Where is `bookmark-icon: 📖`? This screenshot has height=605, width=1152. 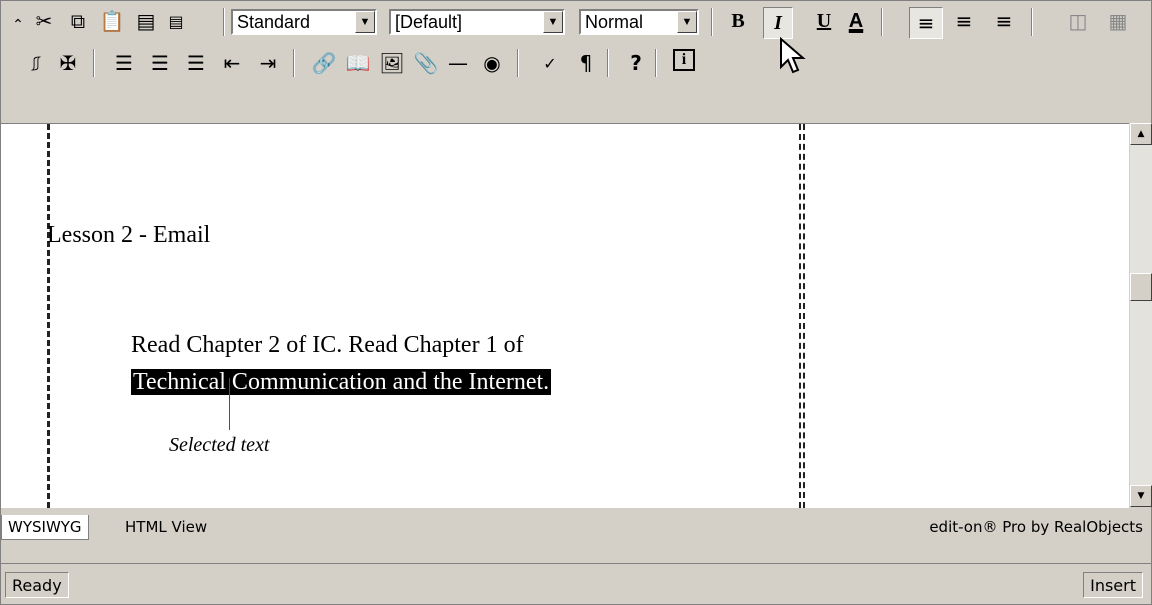 bookmark-icon: 📖 is located at coordinates (358, 63).